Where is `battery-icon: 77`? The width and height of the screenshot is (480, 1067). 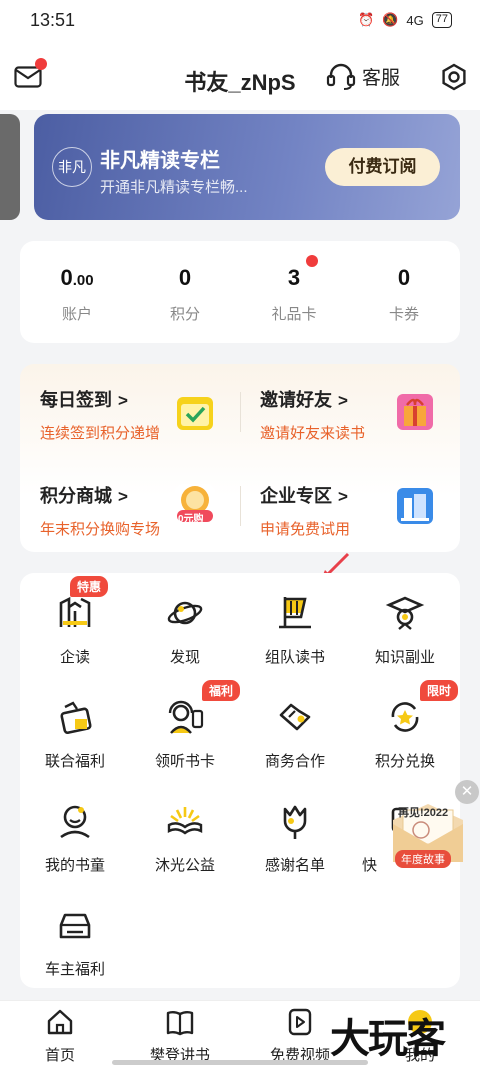
battery-icon: 77 is located at coordinates (441, 20).